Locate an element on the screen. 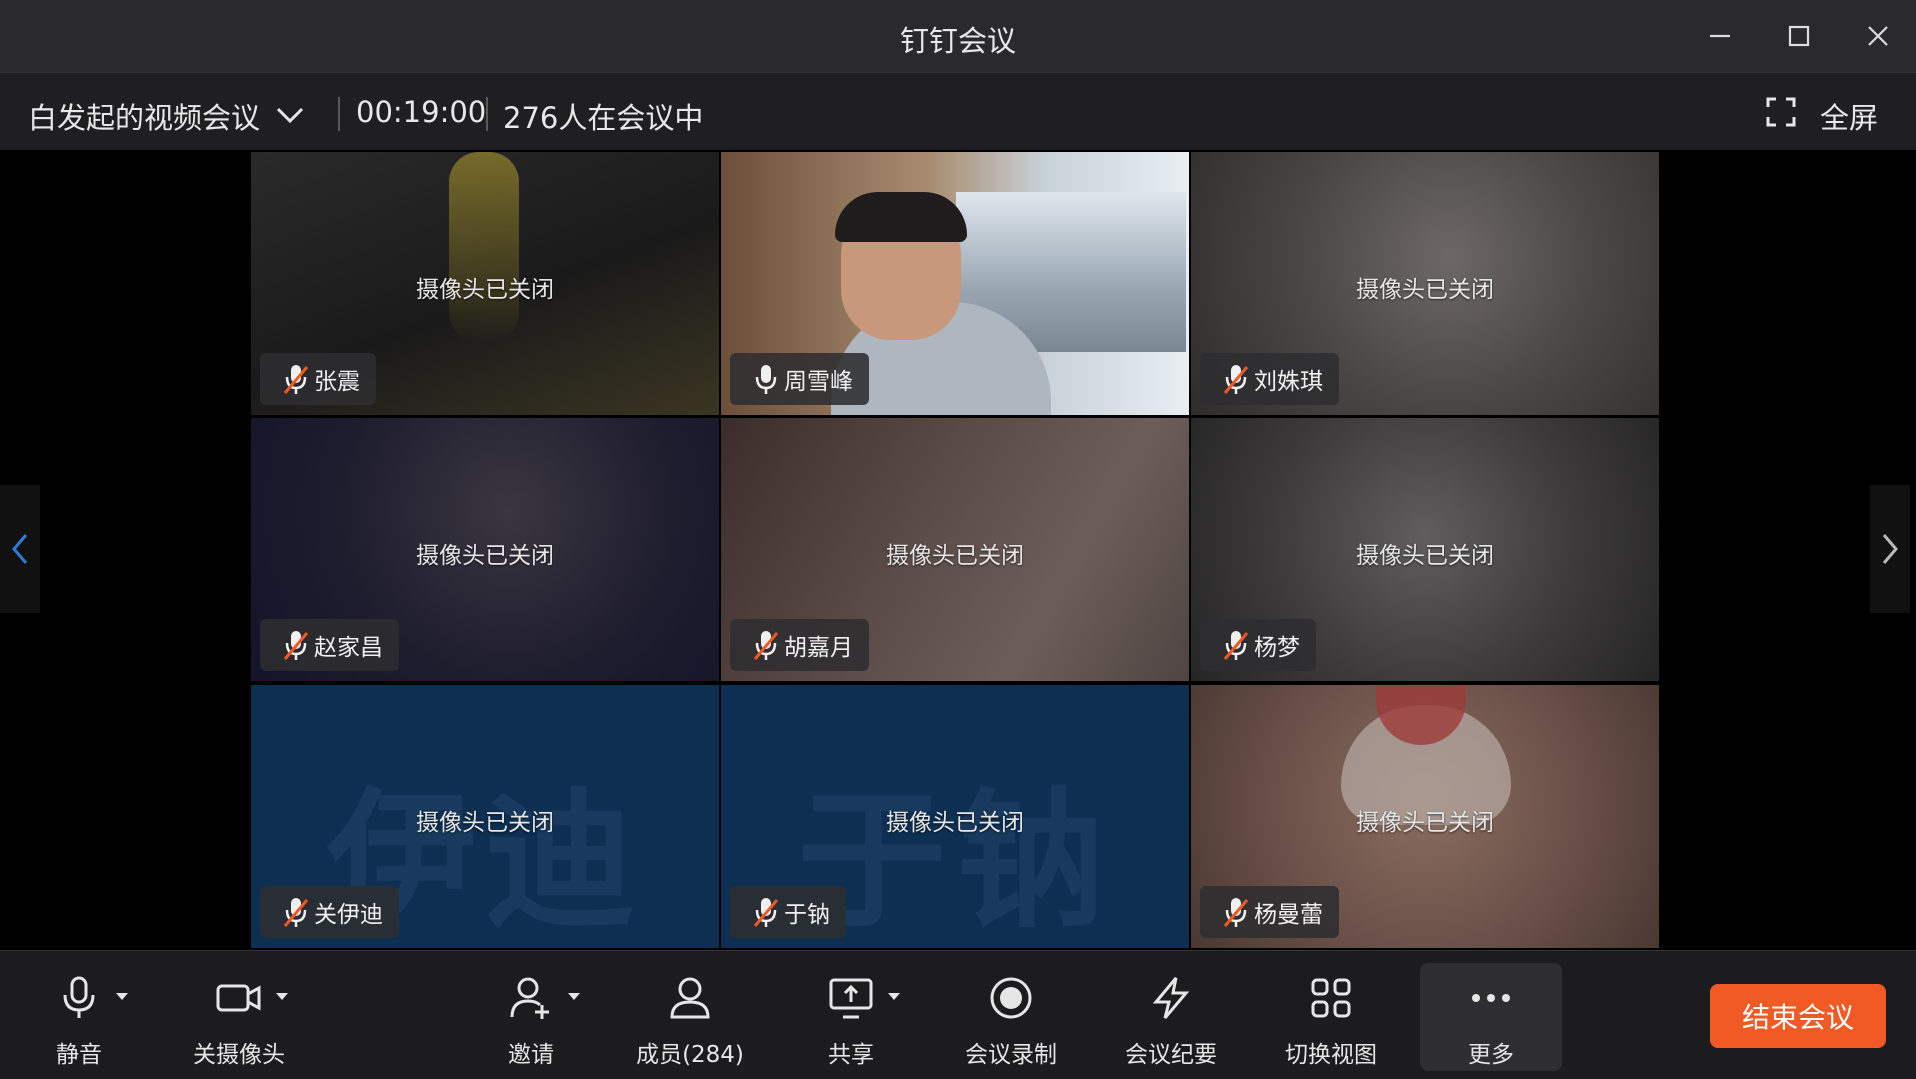 This screenshot has width=1916, height=1079. participant-nametag: 关伊迪 is located at coordinates (329, 912).